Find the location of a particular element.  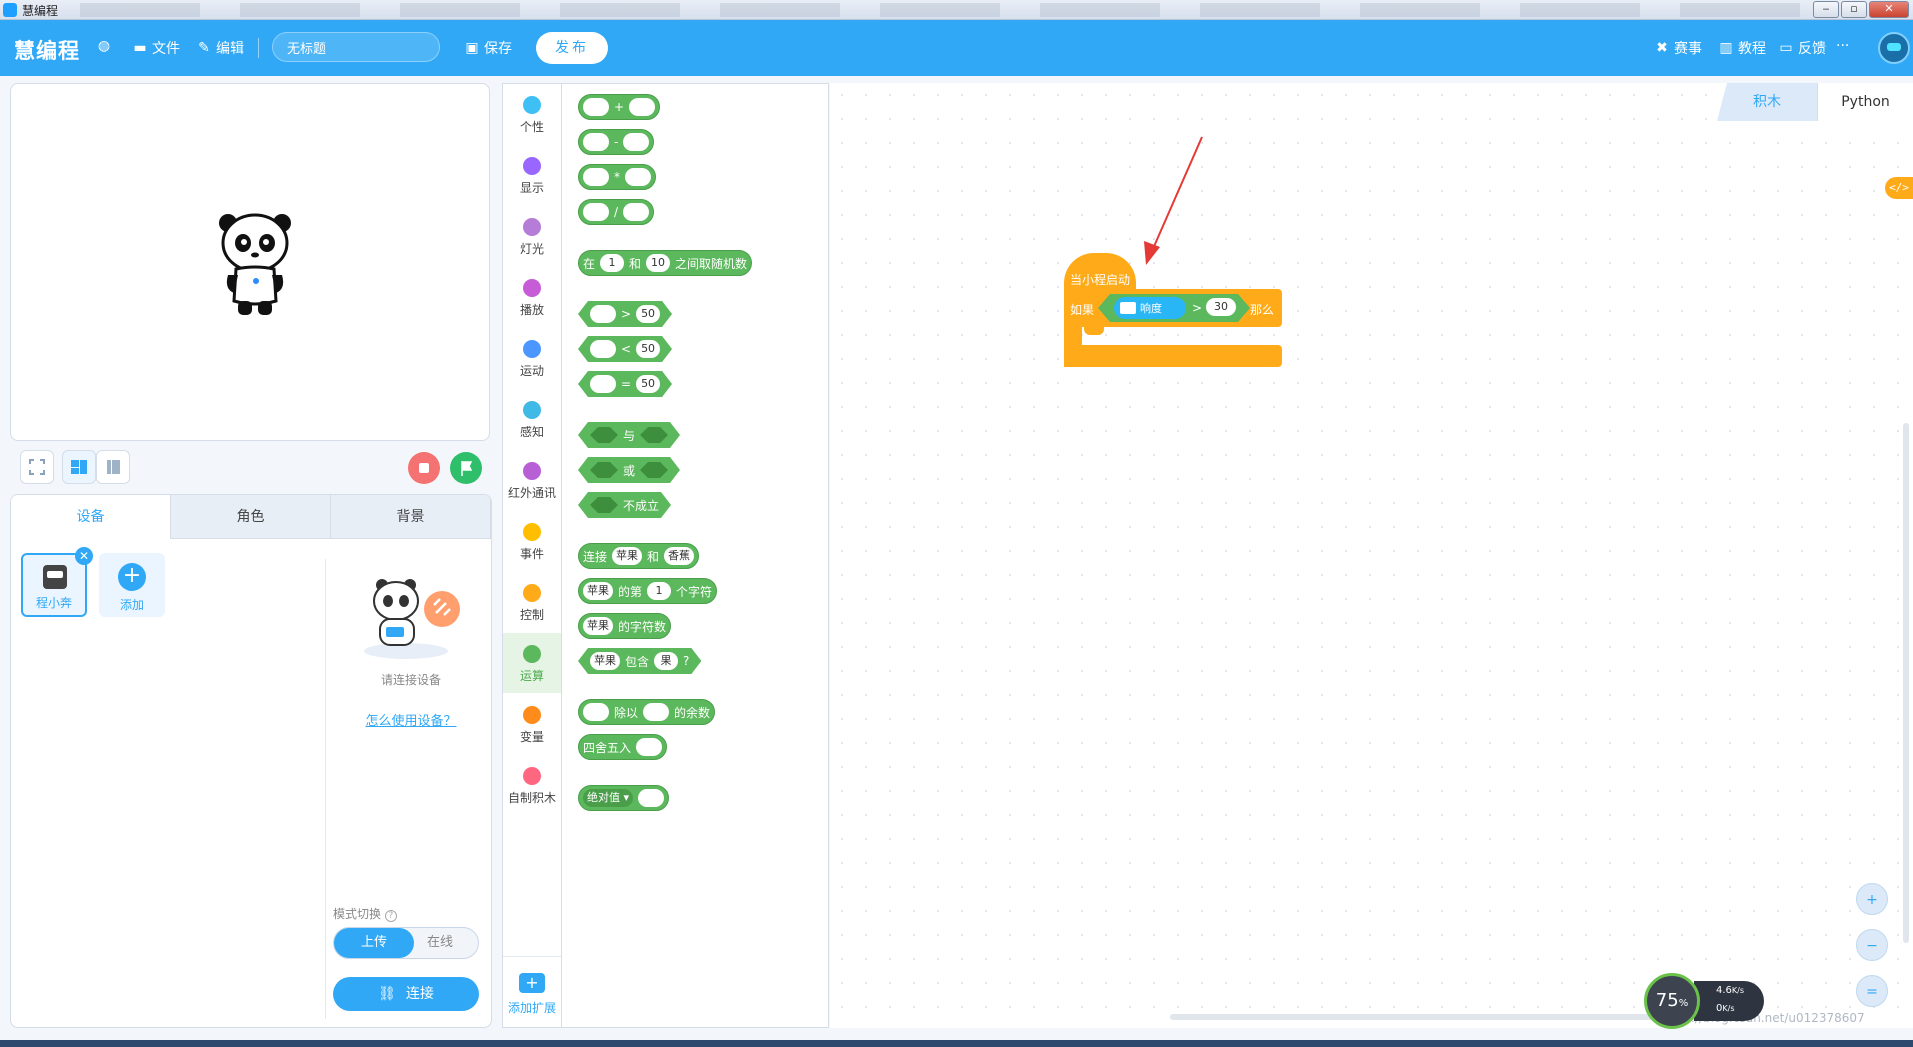

category-6: 感知 is located at coordinates (532, 419).